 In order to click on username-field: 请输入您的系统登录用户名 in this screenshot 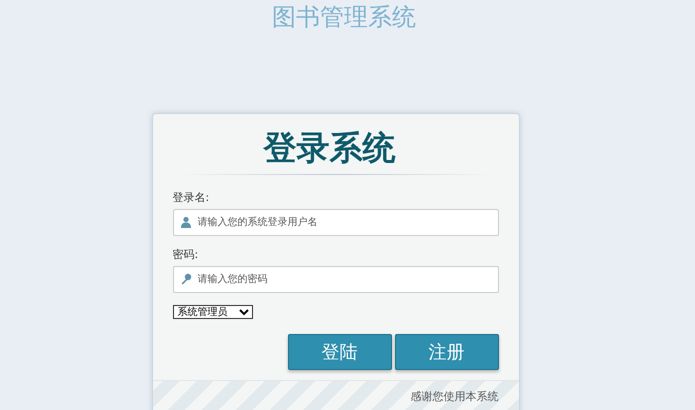, I will do `click(335, 222)`.